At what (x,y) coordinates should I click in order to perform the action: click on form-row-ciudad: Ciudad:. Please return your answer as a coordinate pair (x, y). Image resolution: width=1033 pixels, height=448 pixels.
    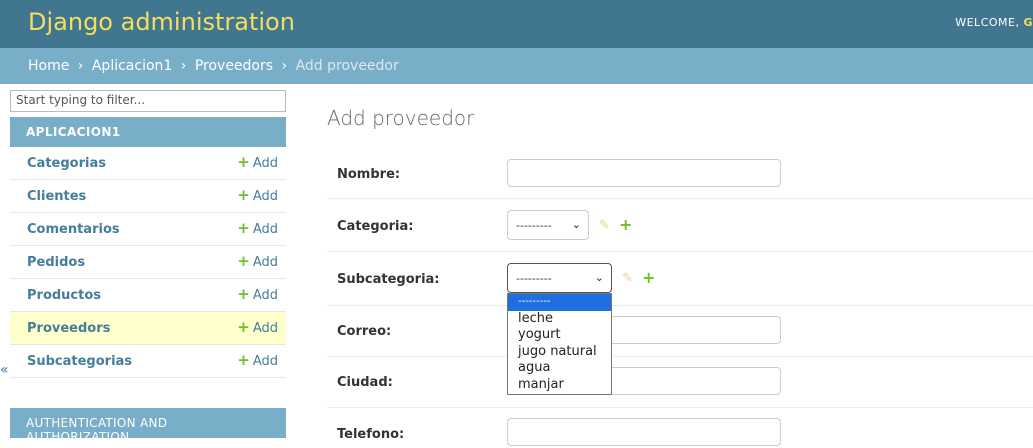
    Looking at the image, I should click on (680, 382).